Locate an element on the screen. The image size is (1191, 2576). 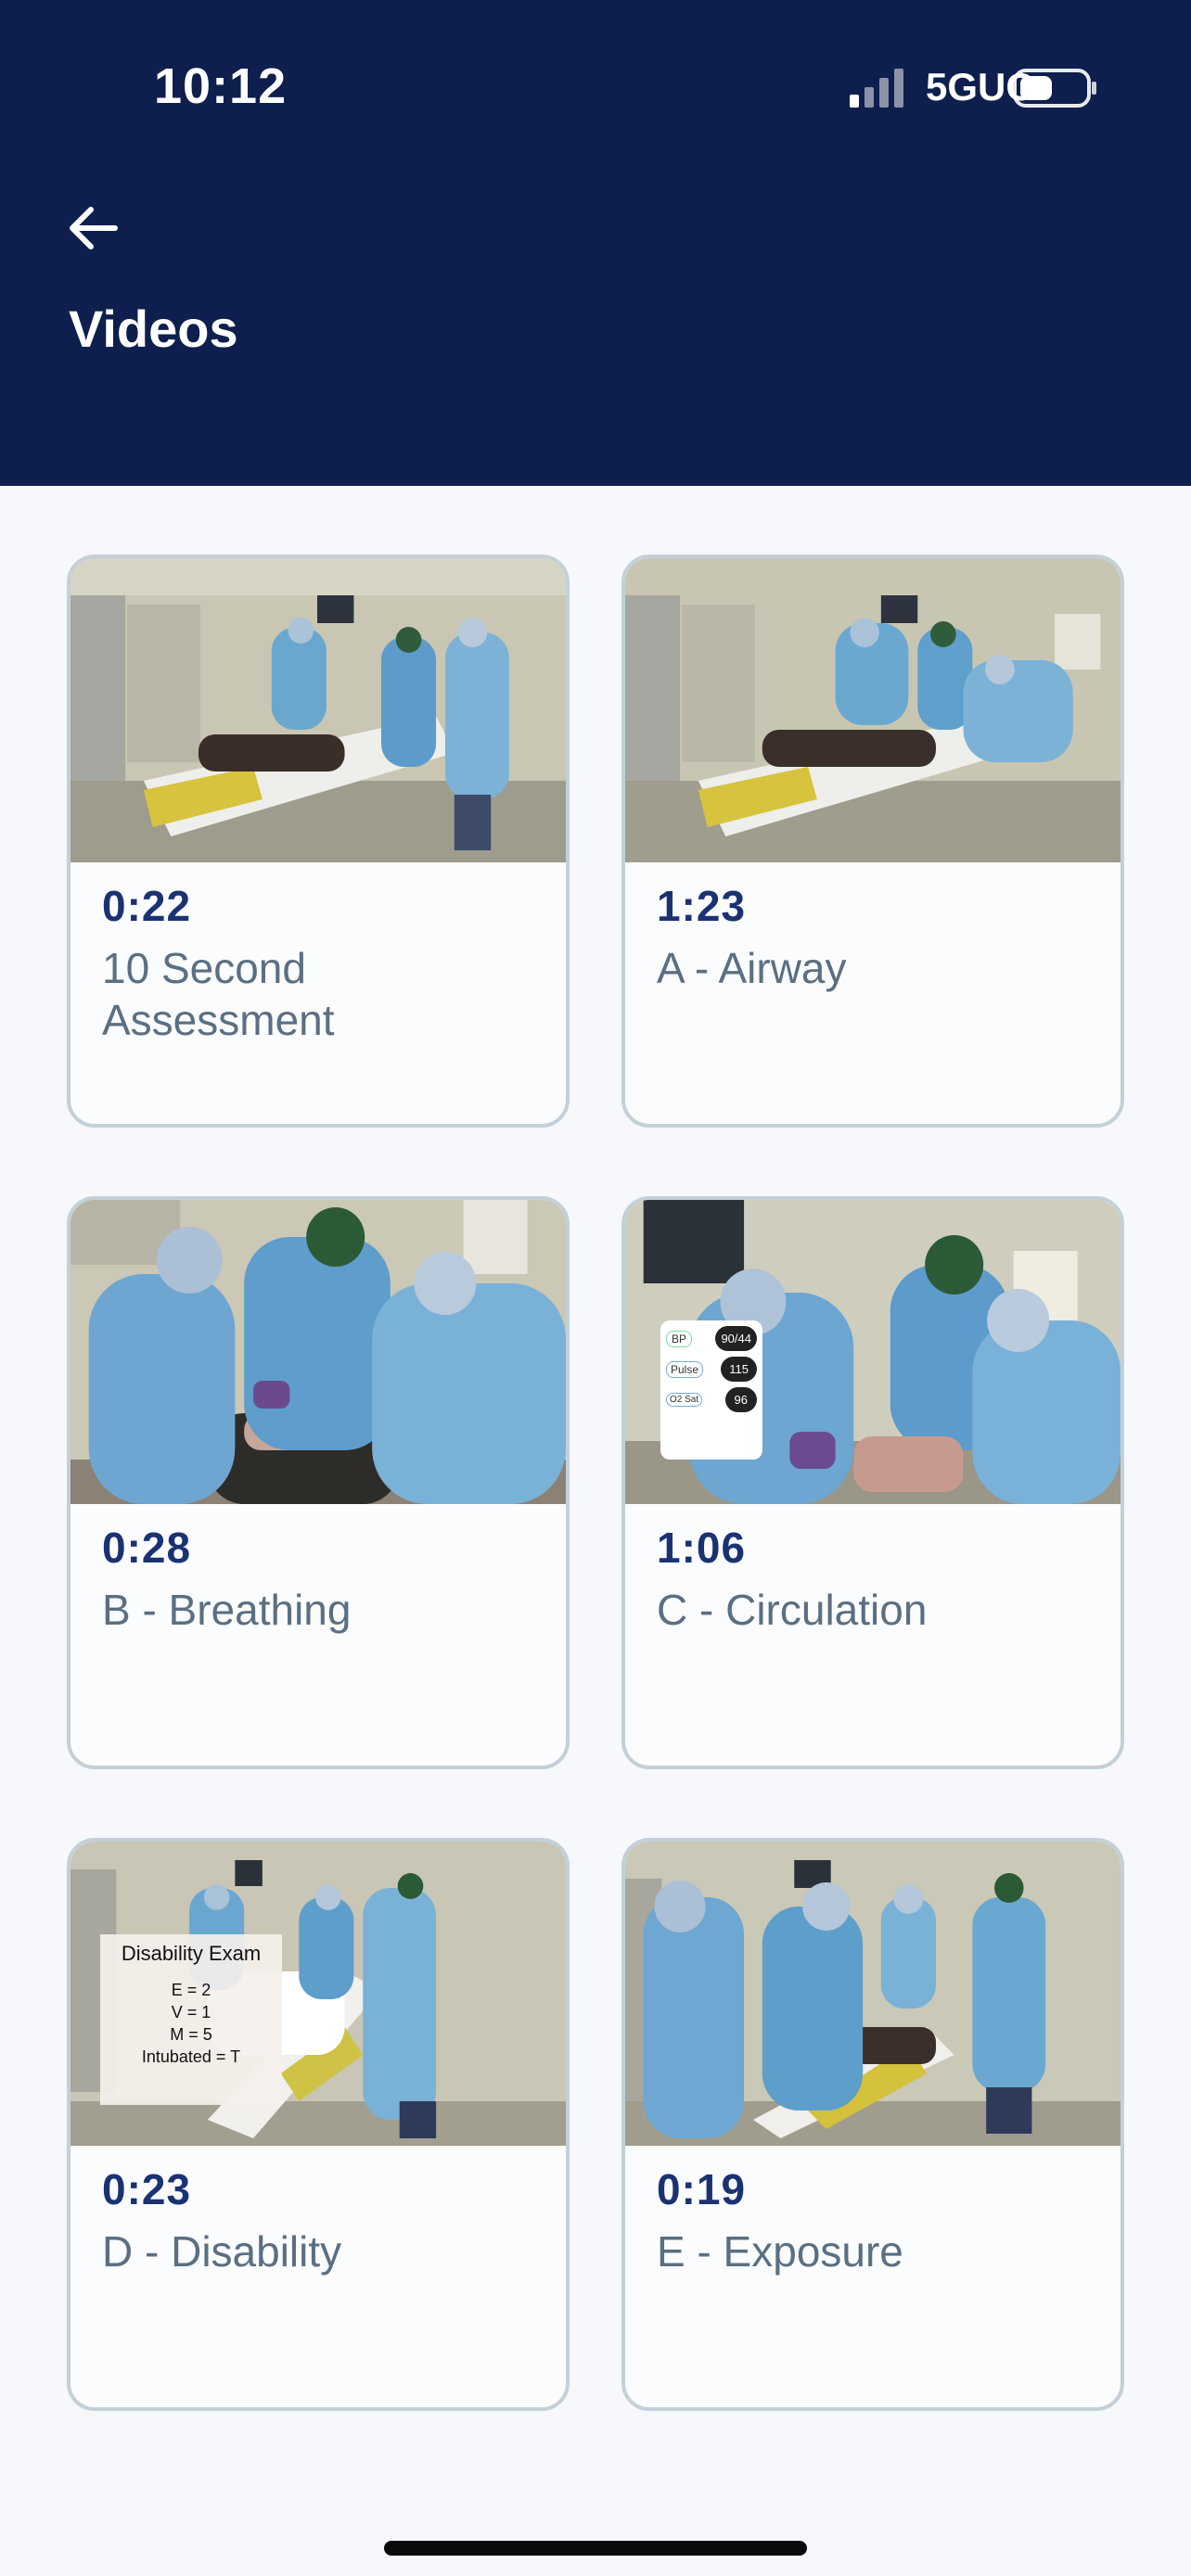
video-duration: 1:06 is located at coordinates (702, 1548).